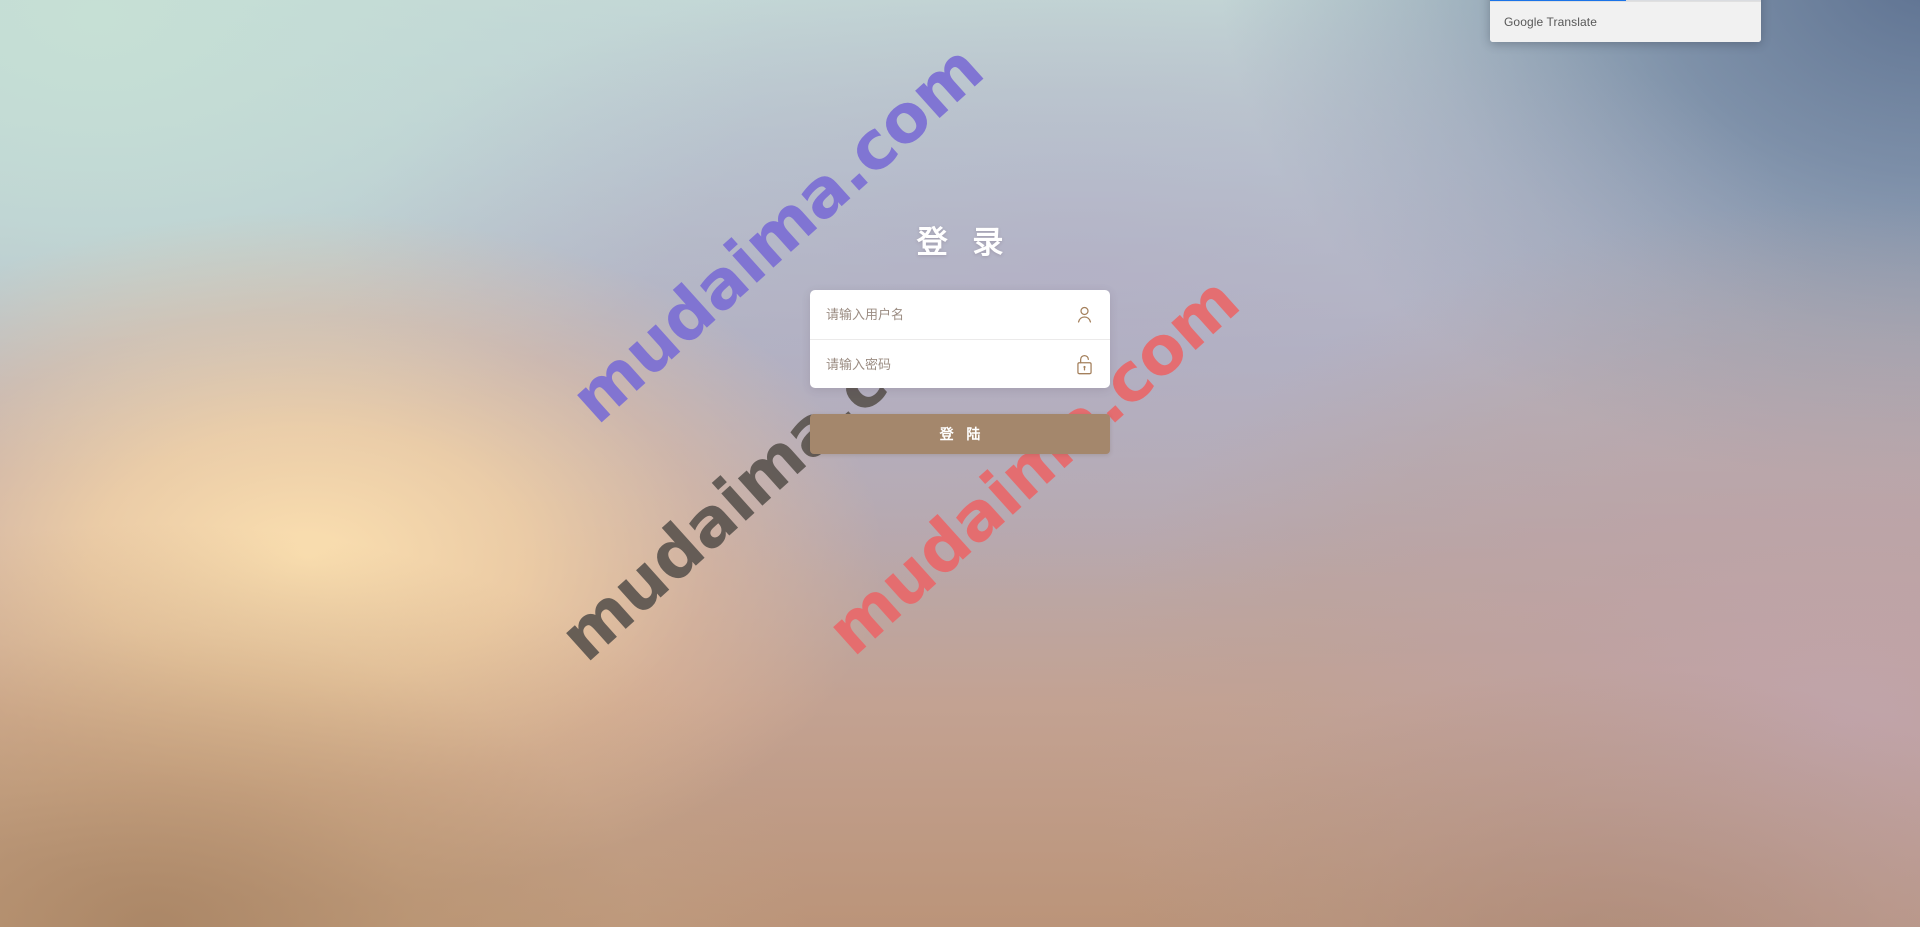 This screenshot has height=927, width=1920. I want to click on translate-tab-active-underline, so click(1558, 0).